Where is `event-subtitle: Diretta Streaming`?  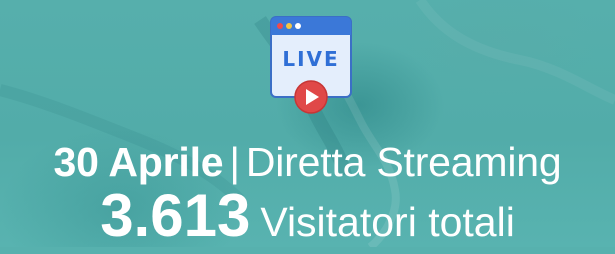 event-subtitle: Diretta Streaming is located at coordinates (403, 162).